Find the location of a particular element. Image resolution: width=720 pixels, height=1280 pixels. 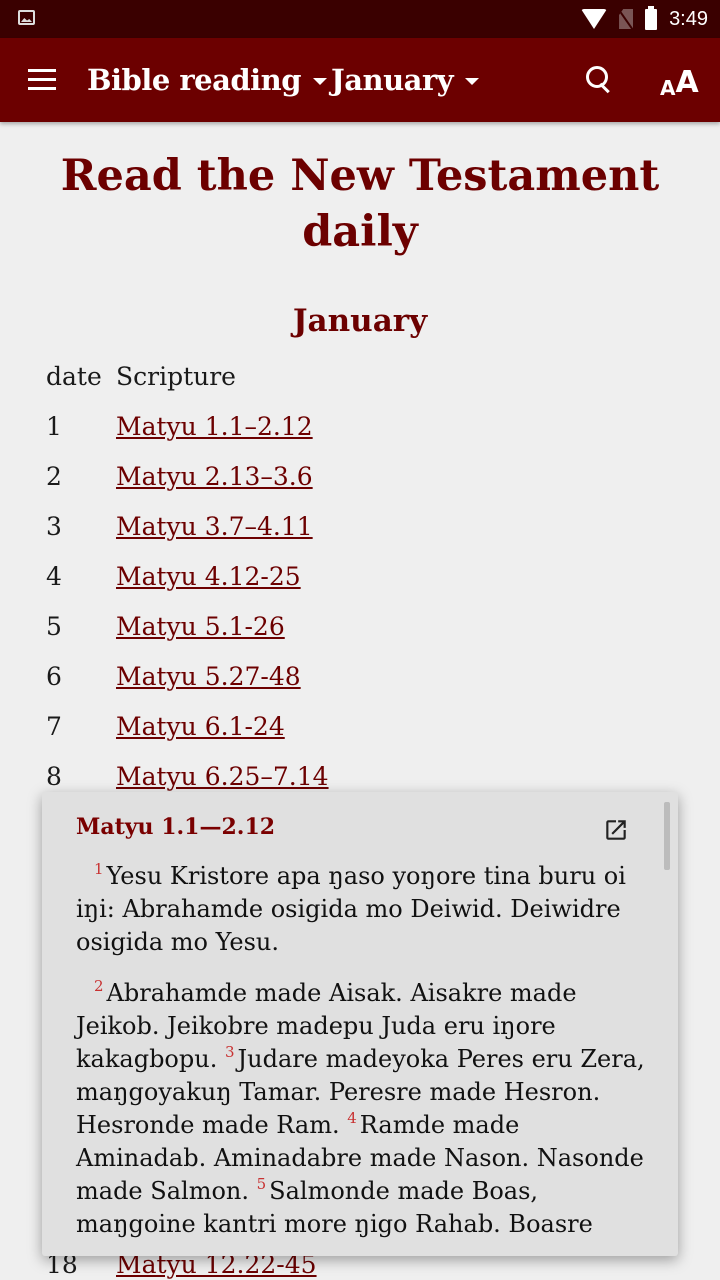

open-in-new-icon is located at coordinates (616, 830).